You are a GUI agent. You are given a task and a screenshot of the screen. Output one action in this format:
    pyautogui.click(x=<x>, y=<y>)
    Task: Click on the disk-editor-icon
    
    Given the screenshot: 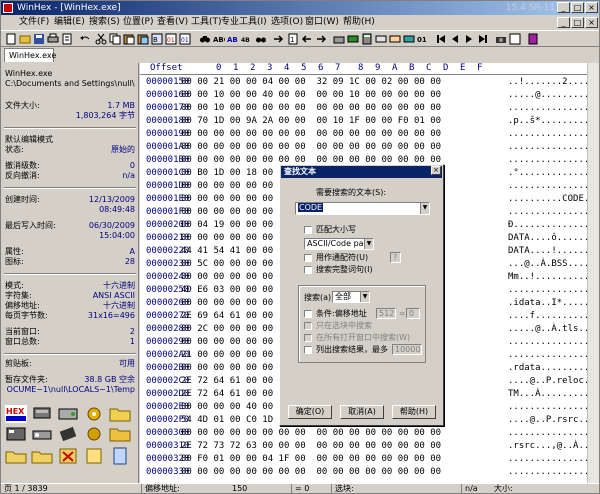 What is the action you would take?
    pyautogui.click(x=42, y=414)
    